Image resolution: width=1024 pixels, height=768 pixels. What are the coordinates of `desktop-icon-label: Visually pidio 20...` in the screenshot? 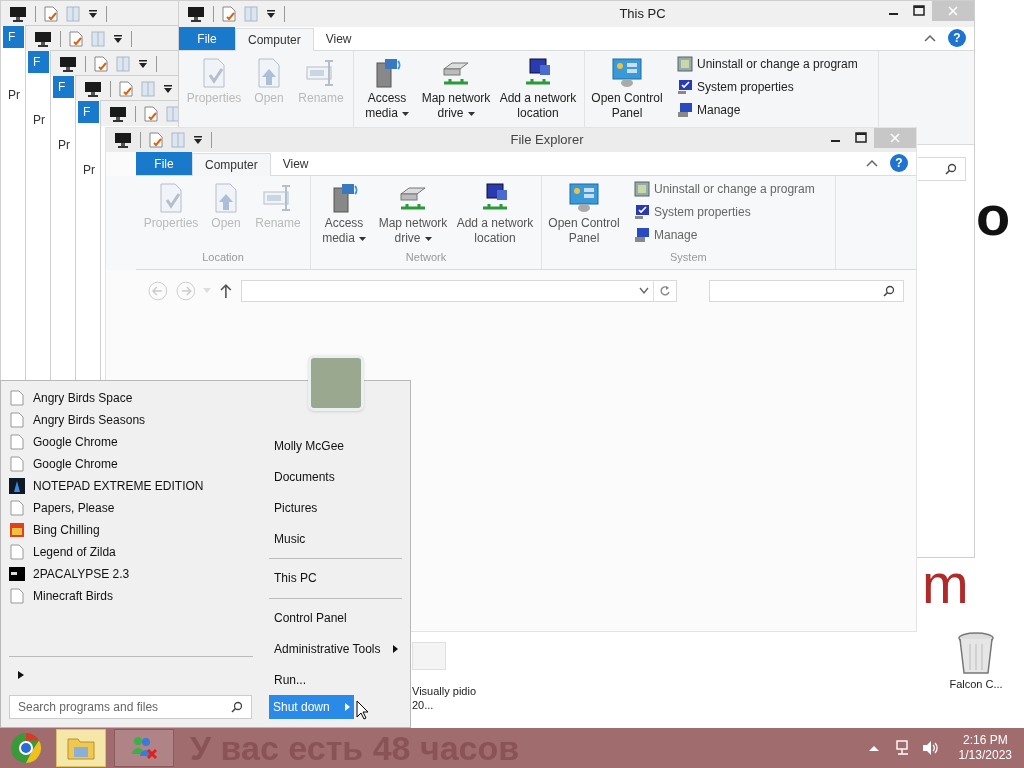 It's located at (444, 698).